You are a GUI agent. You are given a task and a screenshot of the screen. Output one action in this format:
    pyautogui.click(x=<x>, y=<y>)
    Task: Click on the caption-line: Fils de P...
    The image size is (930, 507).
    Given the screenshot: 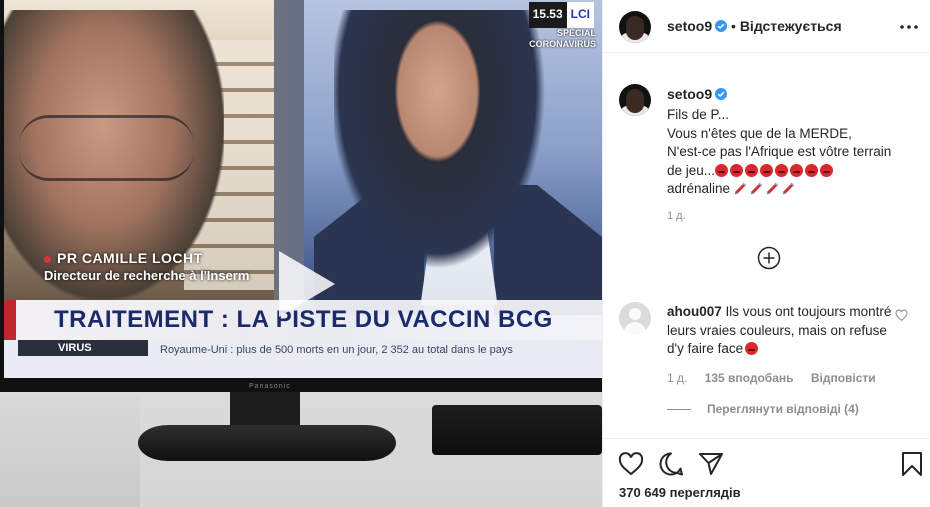 What is the action you would take?
    pyautogui.click(x=698, y=114)
    